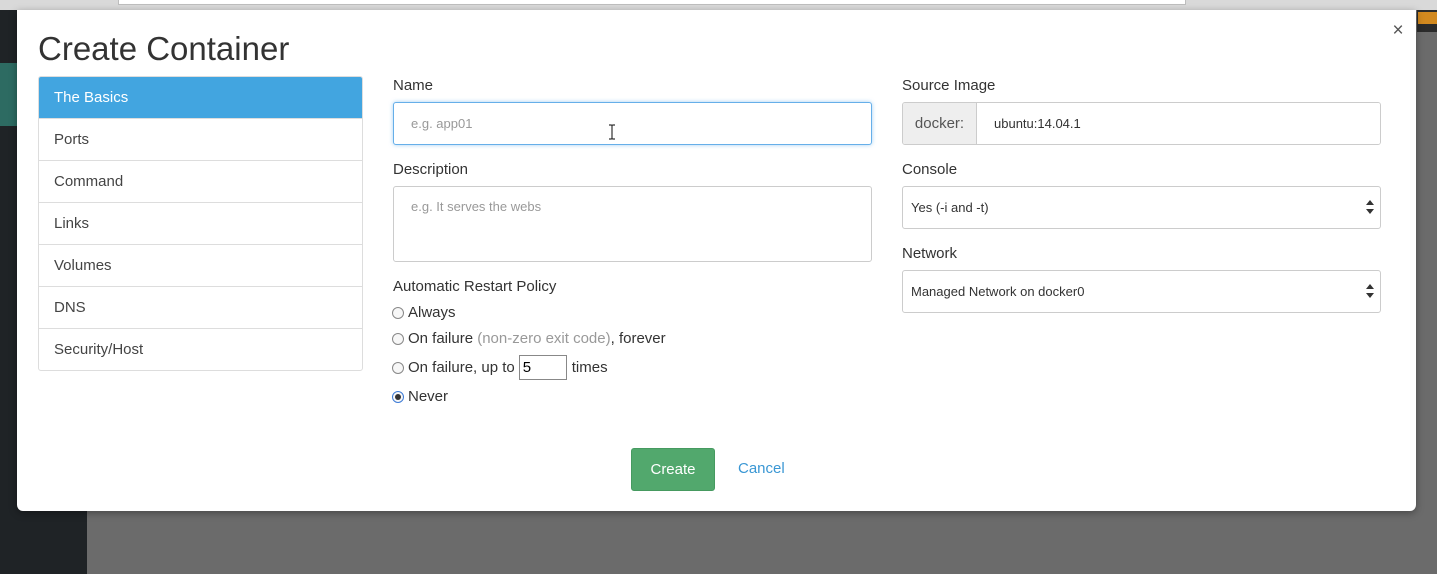 This screenshot has height=574, width=1437. What do you see at coordinates (200, 308) in the screenshot?
I see `sidebar-item-dns: DNS` at bounding box center [200, 308].